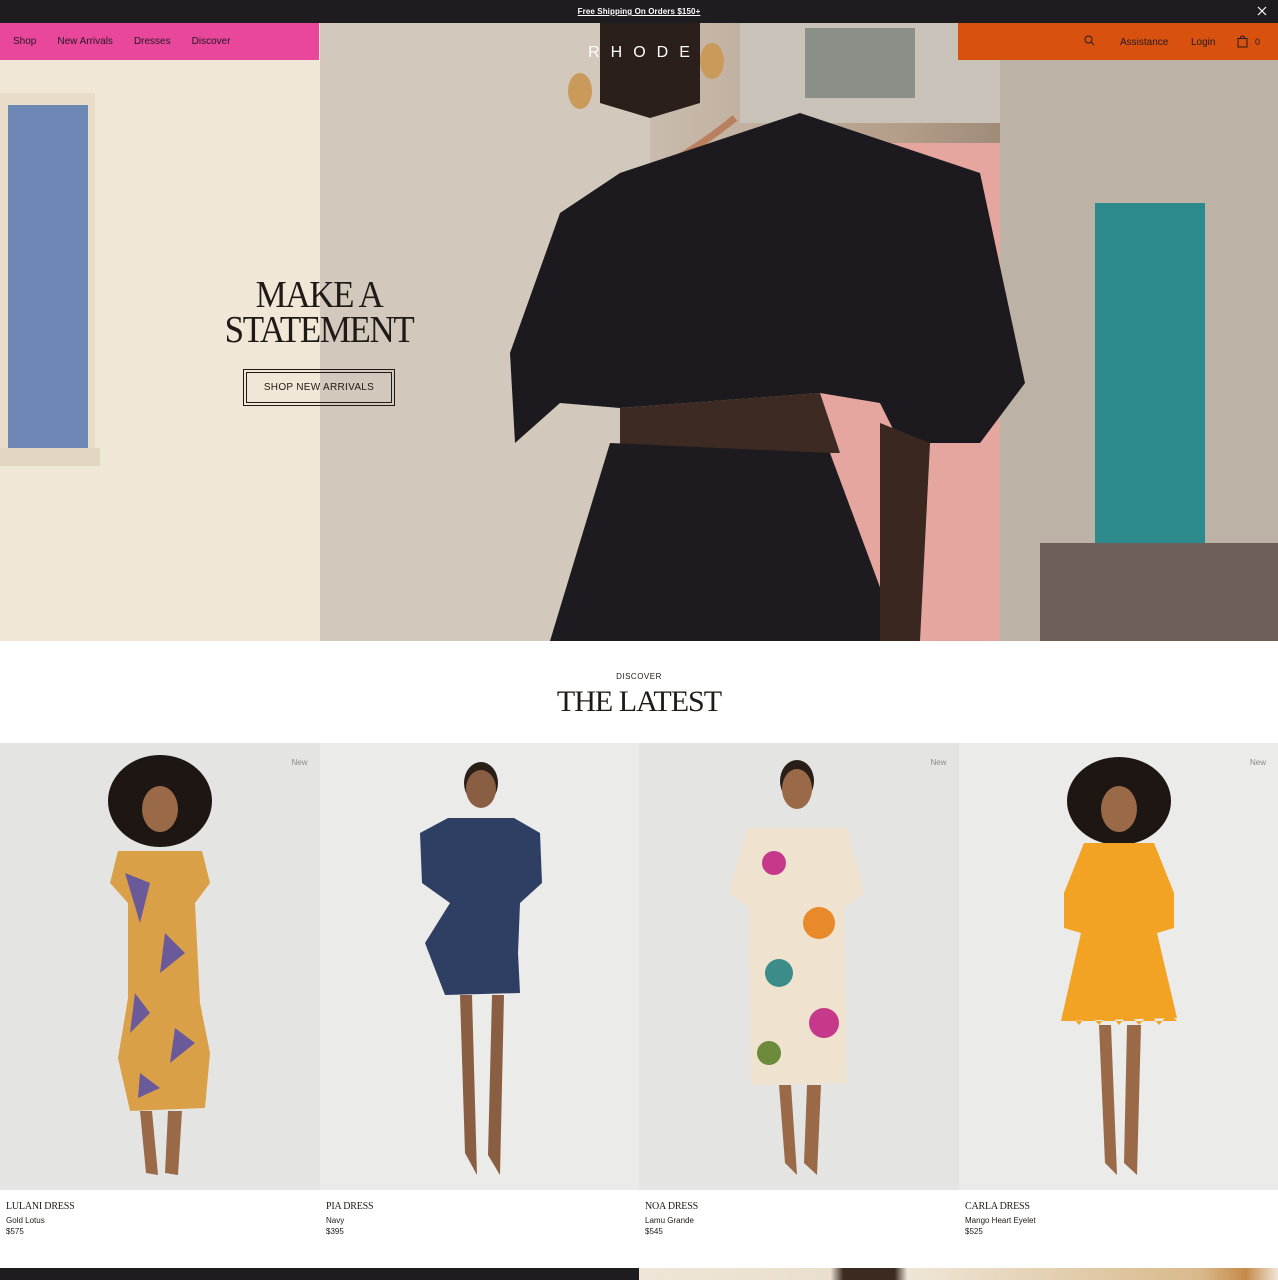  I want to click on hero-title: MAKE A STATEMENT, so click(319, 312).